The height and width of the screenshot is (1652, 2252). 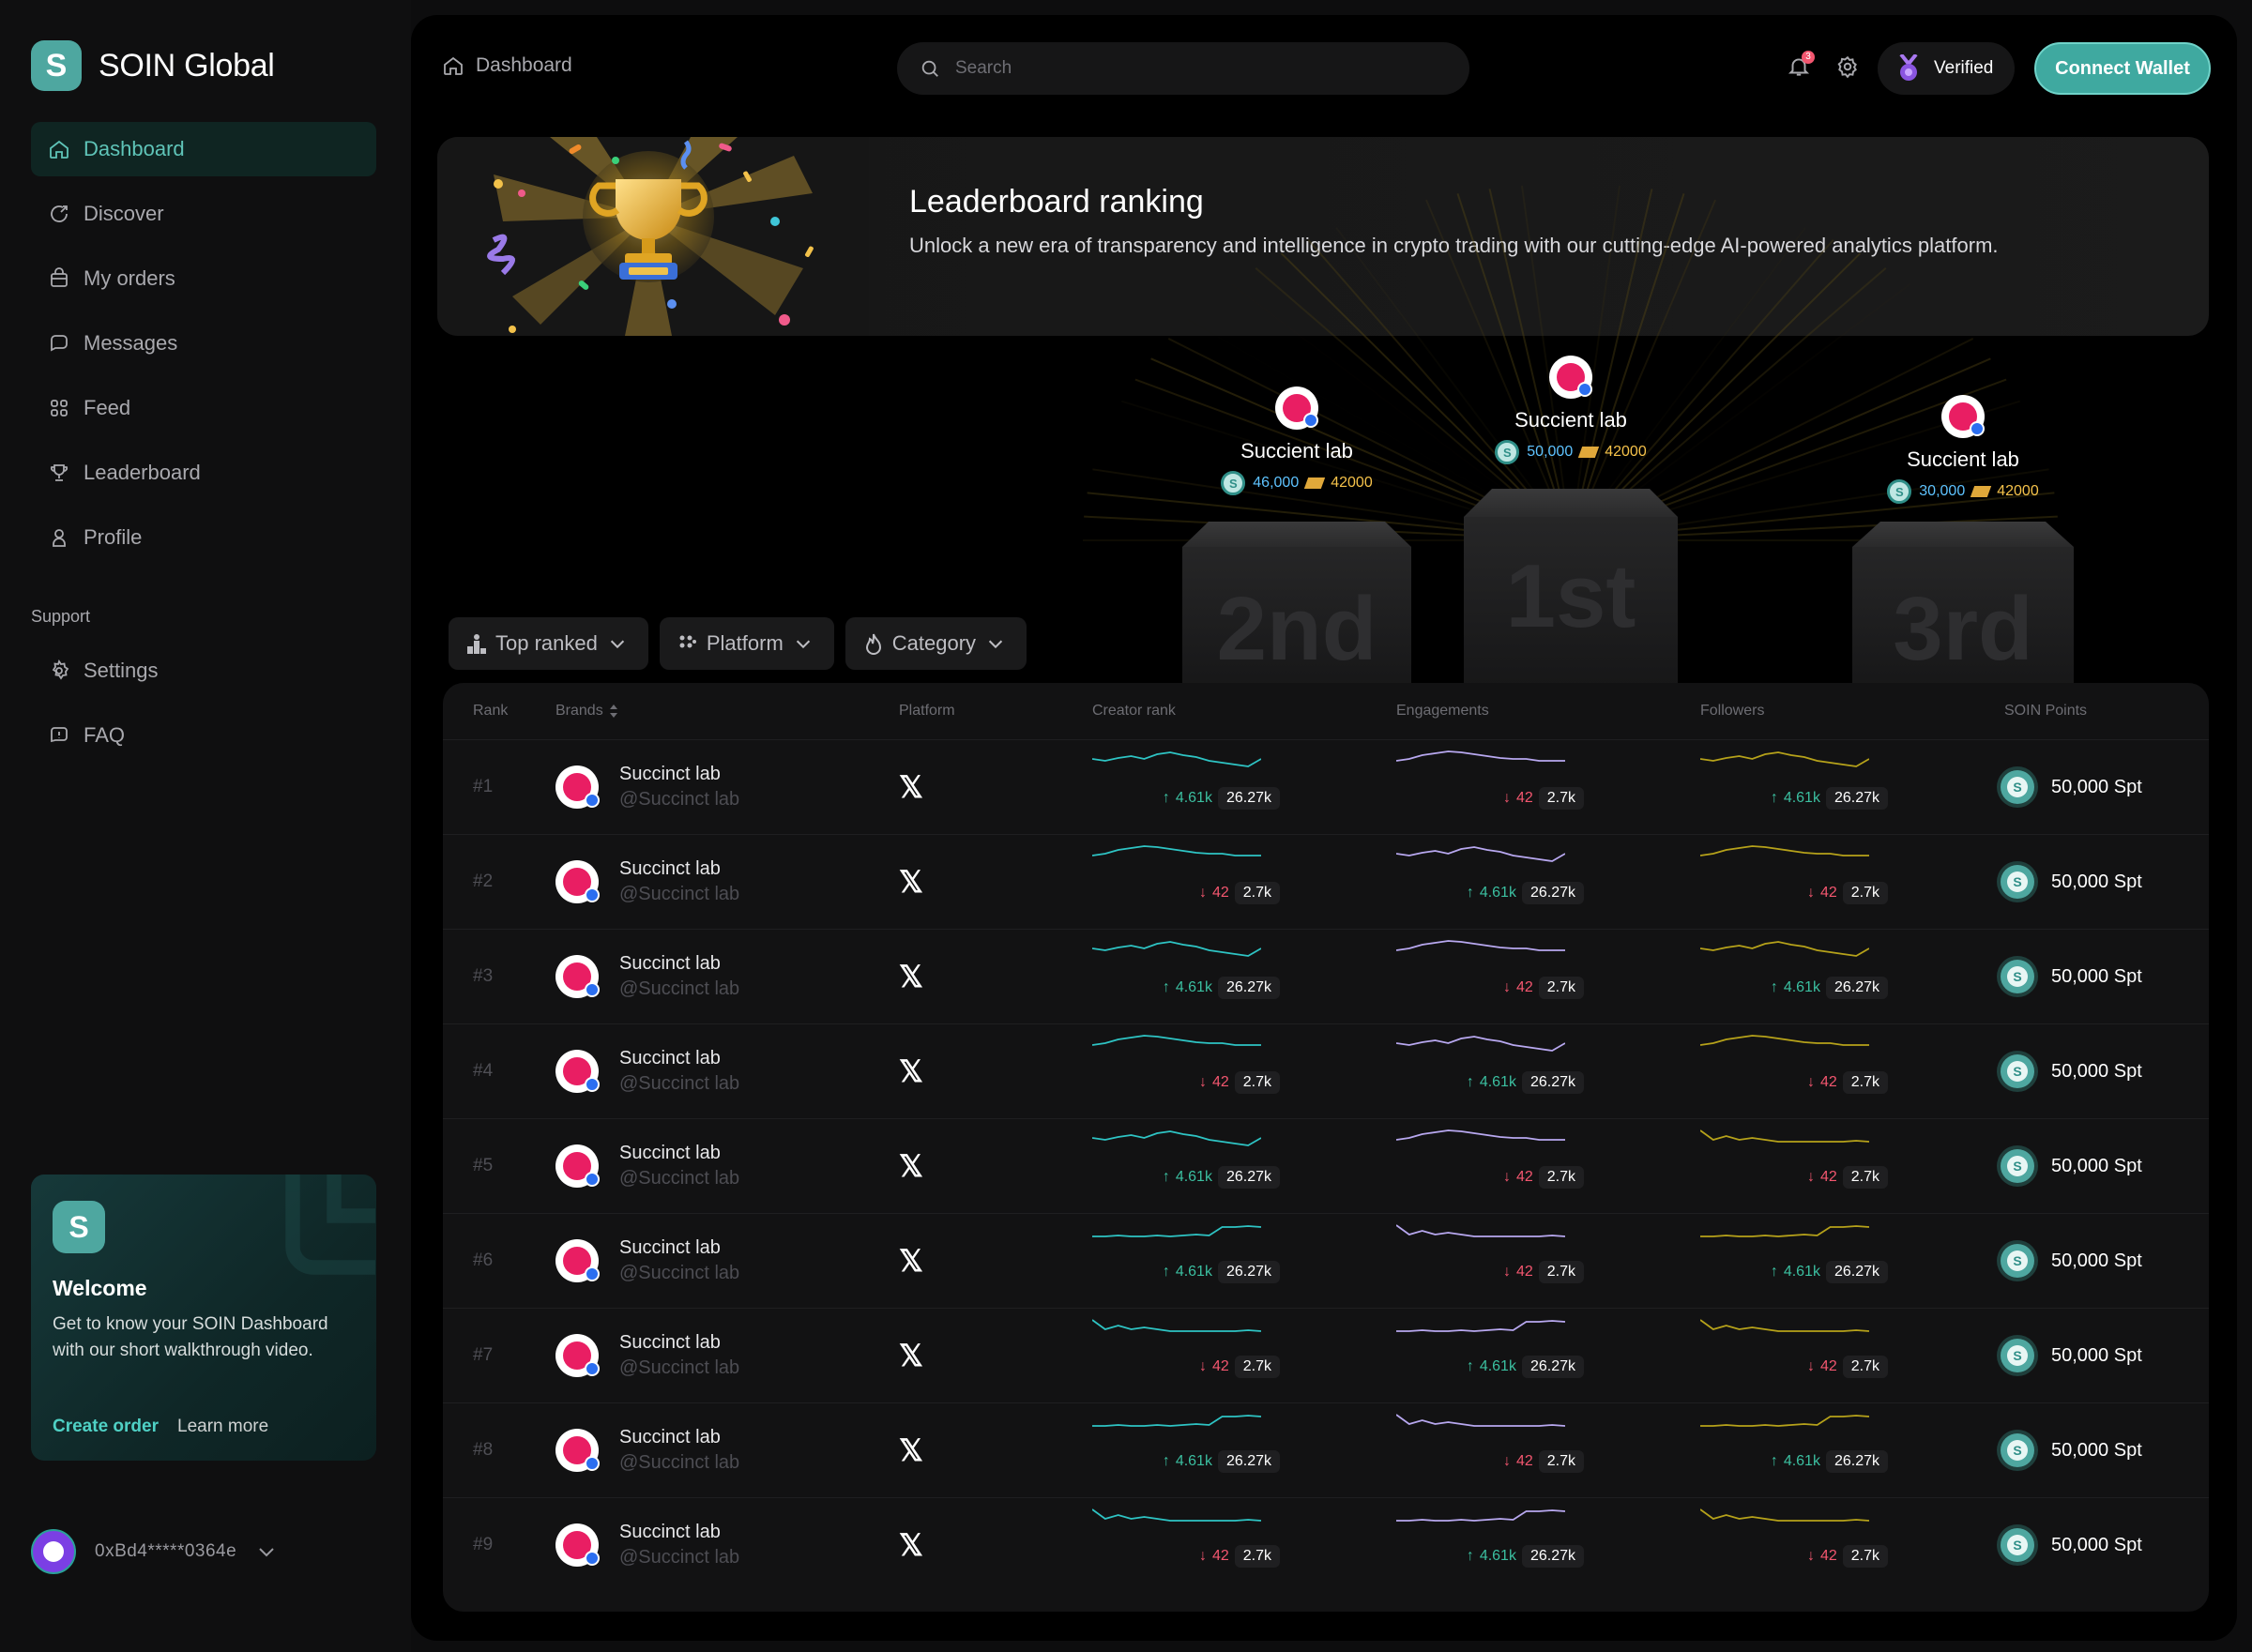 What do you see at coordinates (59, 149) in the screenshot?
I see `home-icon` at bounding box center [59, 149].